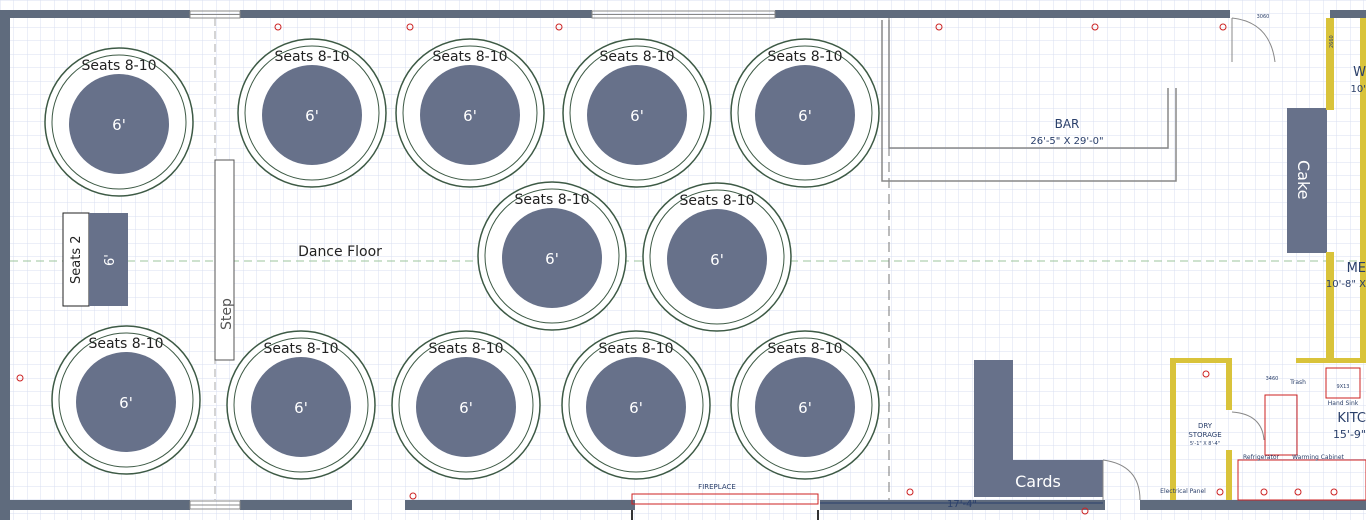 The width and height of the screenshot is (1366, 520). Describe the element at coordinates (110, 260) in the screenshot. I see `sweetheart-size: 6'` at that location.